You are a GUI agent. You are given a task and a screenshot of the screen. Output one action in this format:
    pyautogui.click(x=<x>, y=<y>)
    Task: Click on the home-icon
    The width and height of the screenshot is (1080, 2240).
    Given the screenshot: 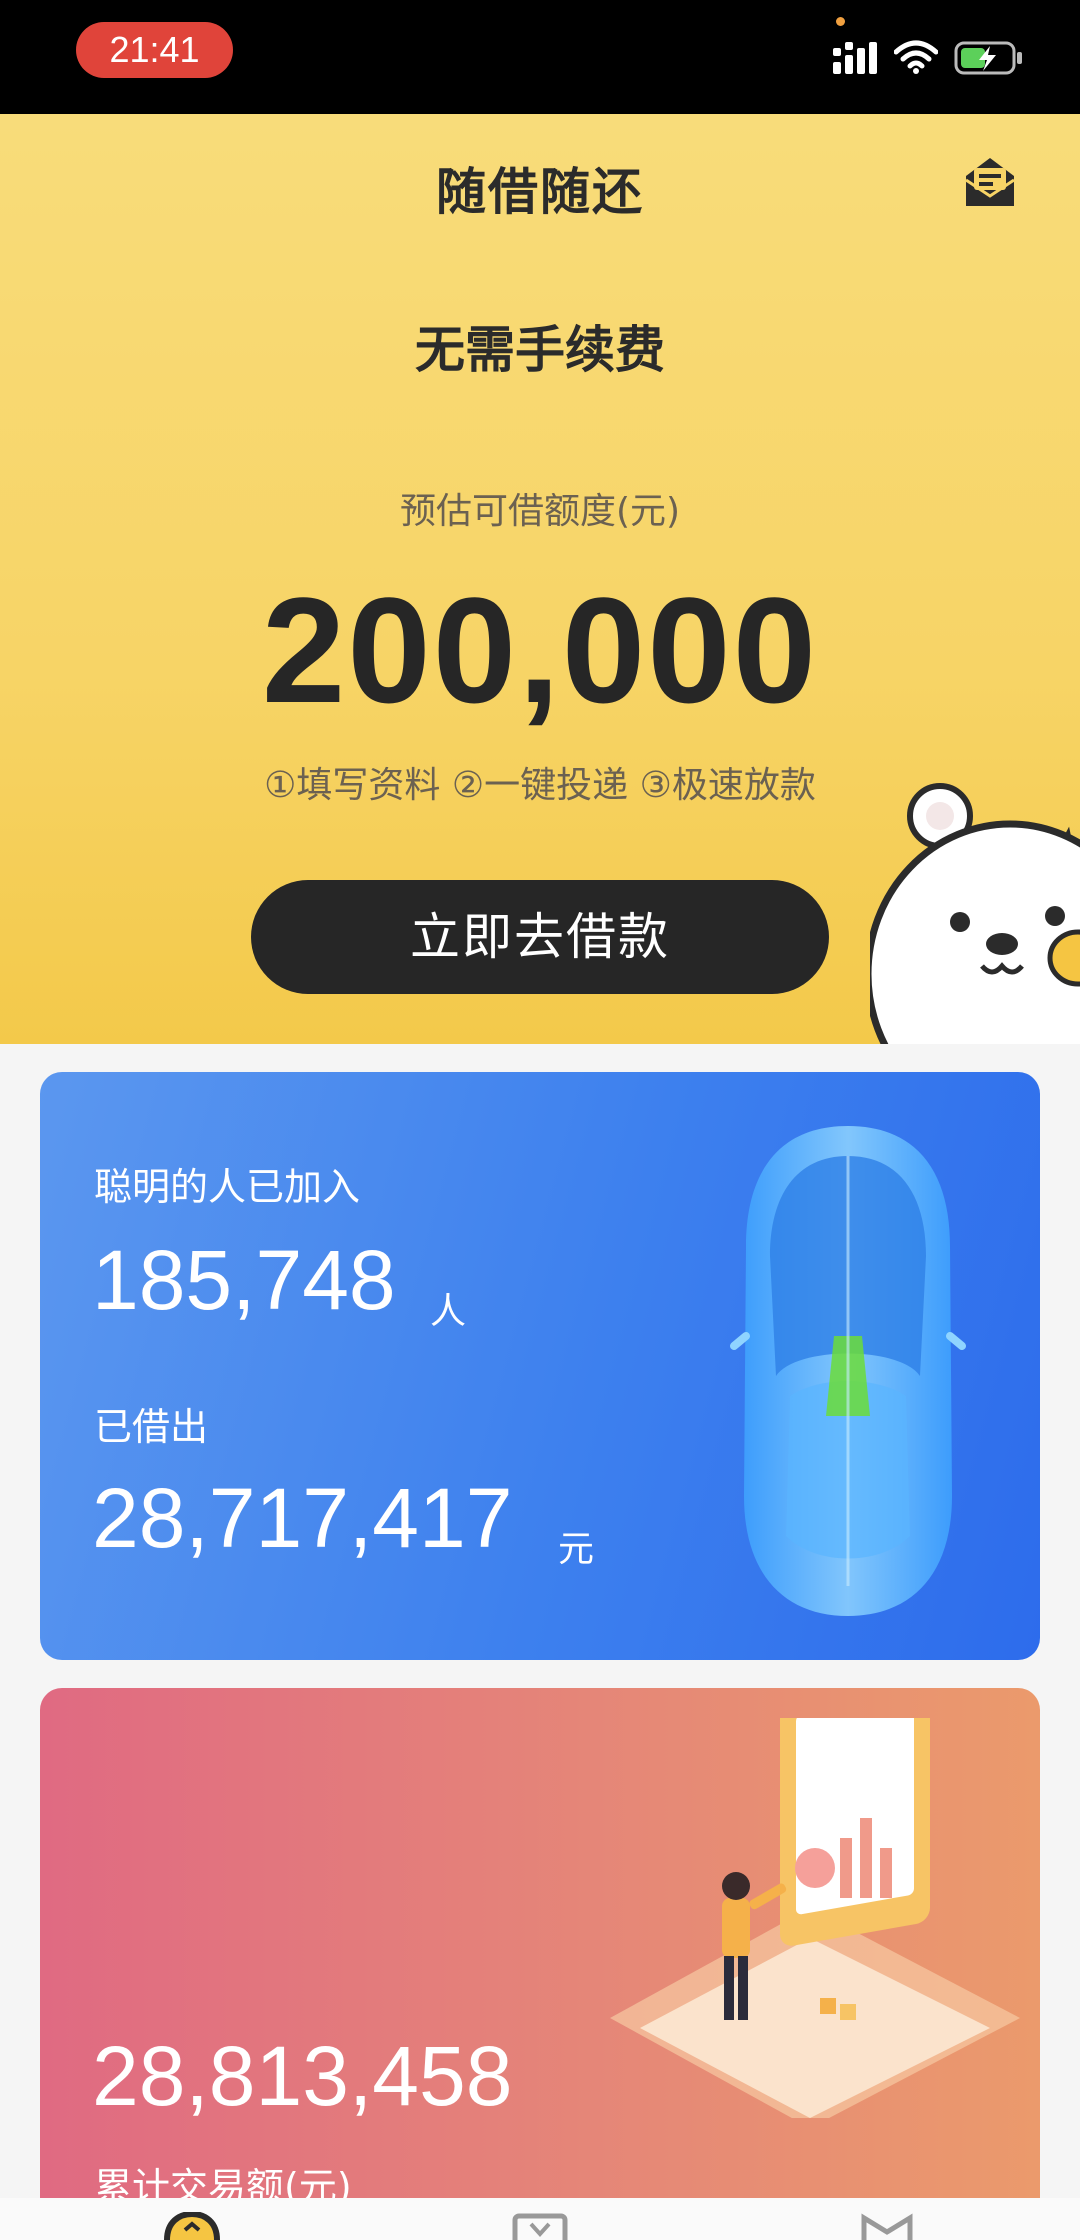 What is the action you would take?
    pyautogui.click(x=192, y=2226)
    